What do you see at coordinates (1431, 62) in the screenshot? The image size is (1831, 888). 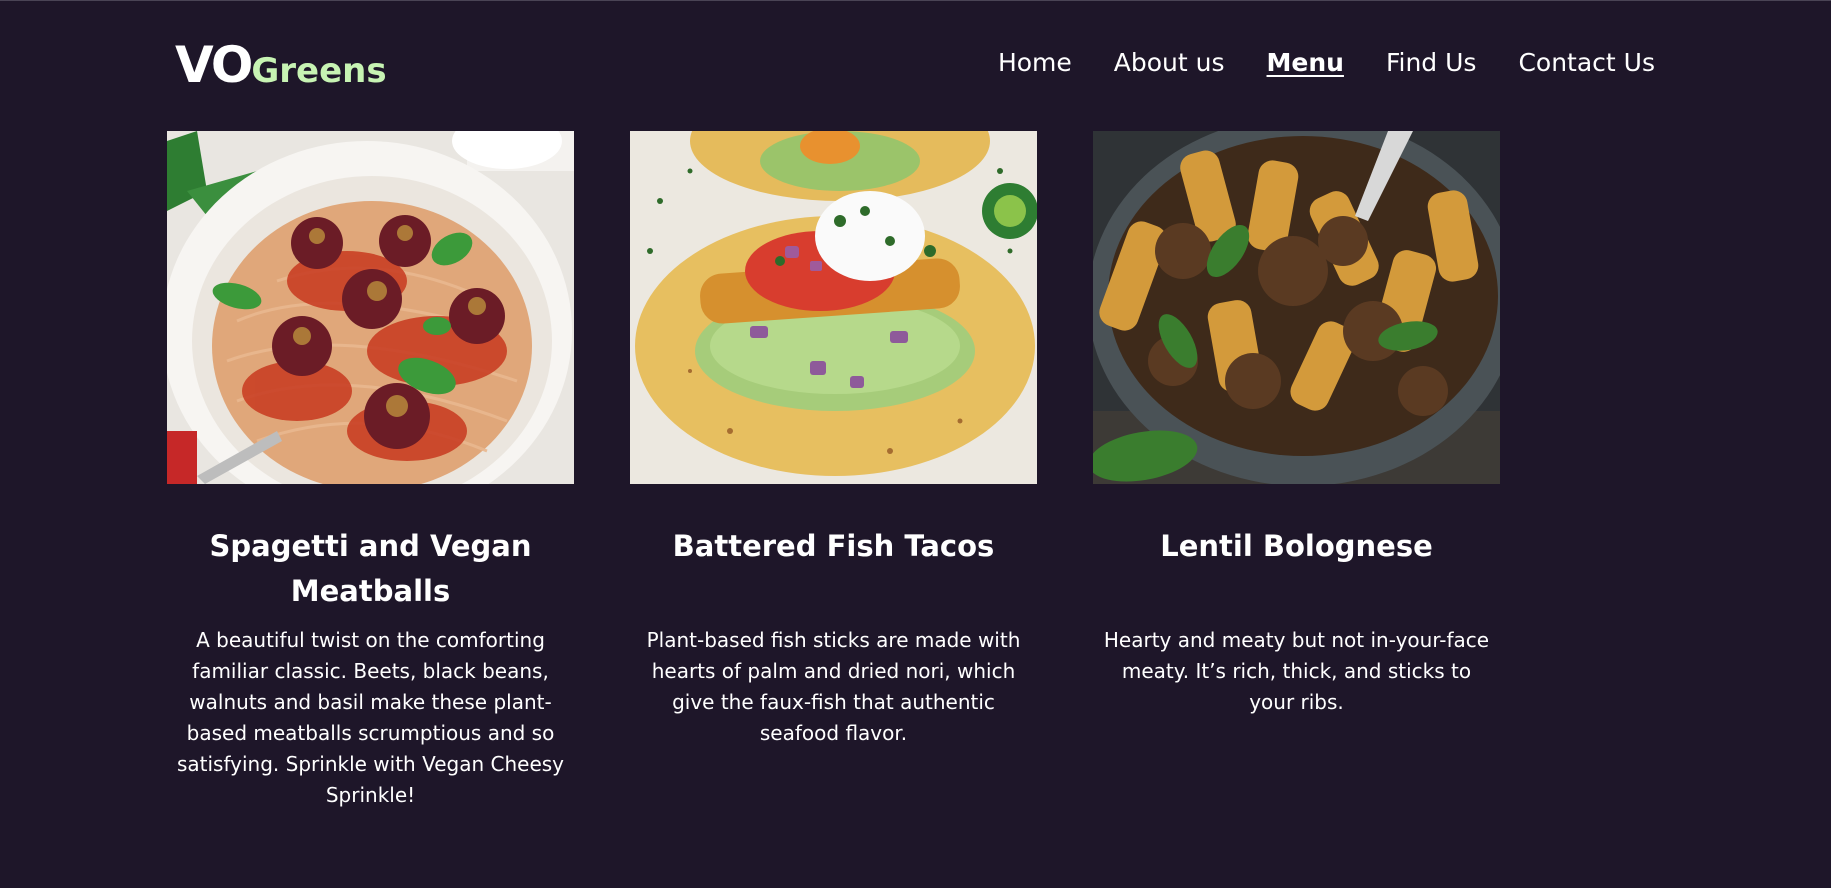 I see `nav-find-us: Find Us` at bounding box center [1431, 62].